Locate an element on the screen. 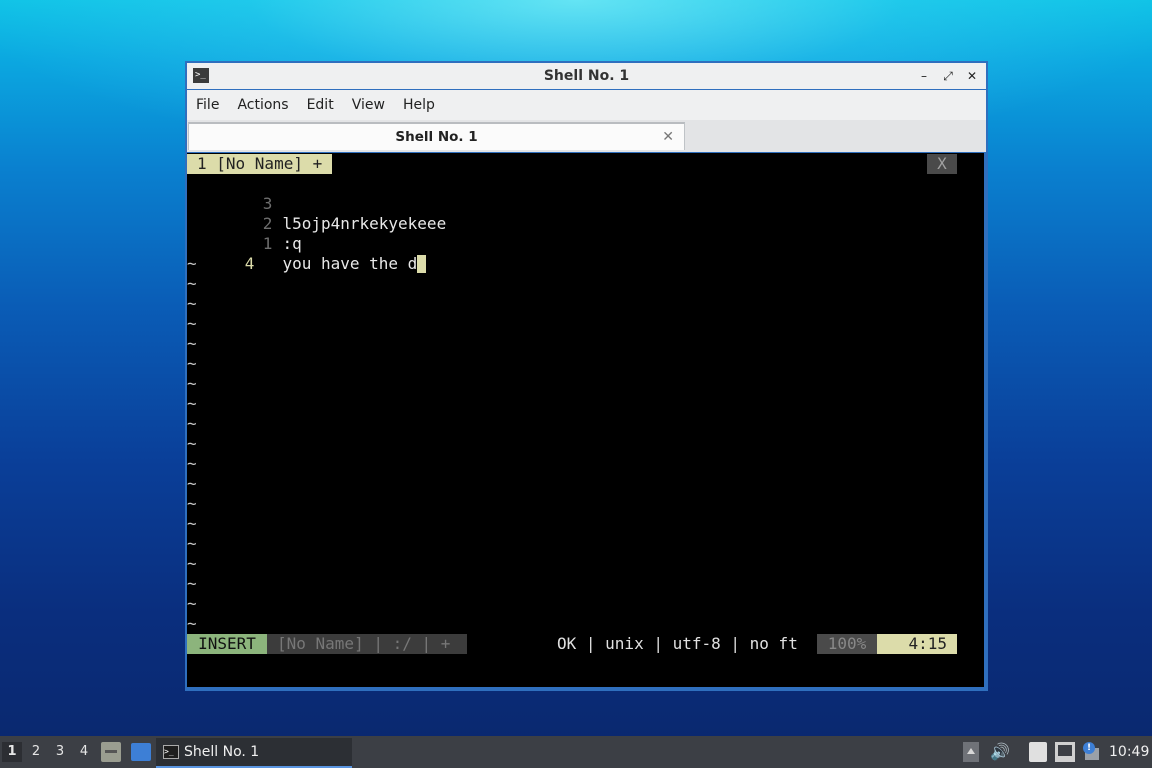 The image size is (1152, 768). taskbar-task-shell: >_ Shell No. 1 is located at coordinates (254, 753).